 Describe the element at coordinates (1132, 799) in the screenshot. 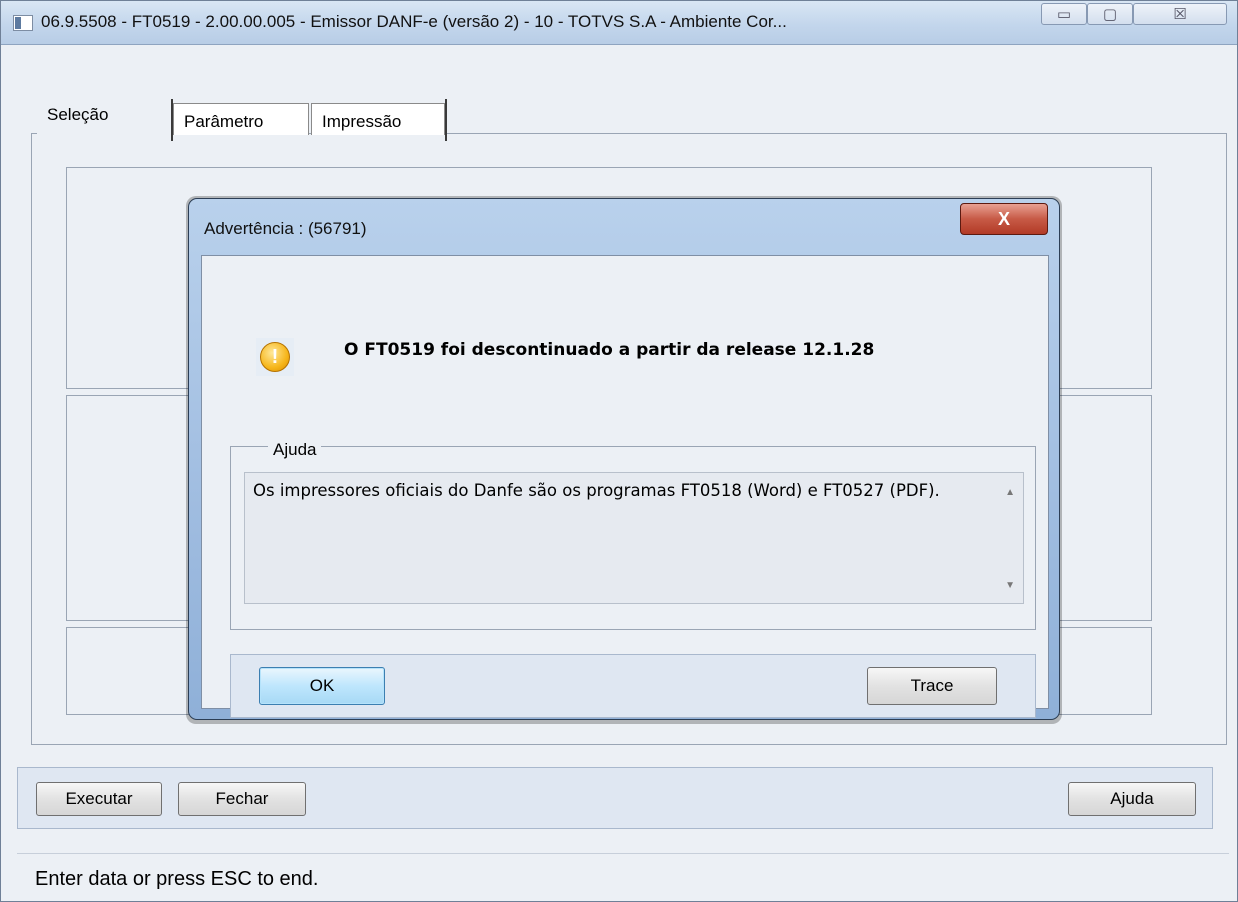

I see `ajuda-button: Ajuda` at that location.